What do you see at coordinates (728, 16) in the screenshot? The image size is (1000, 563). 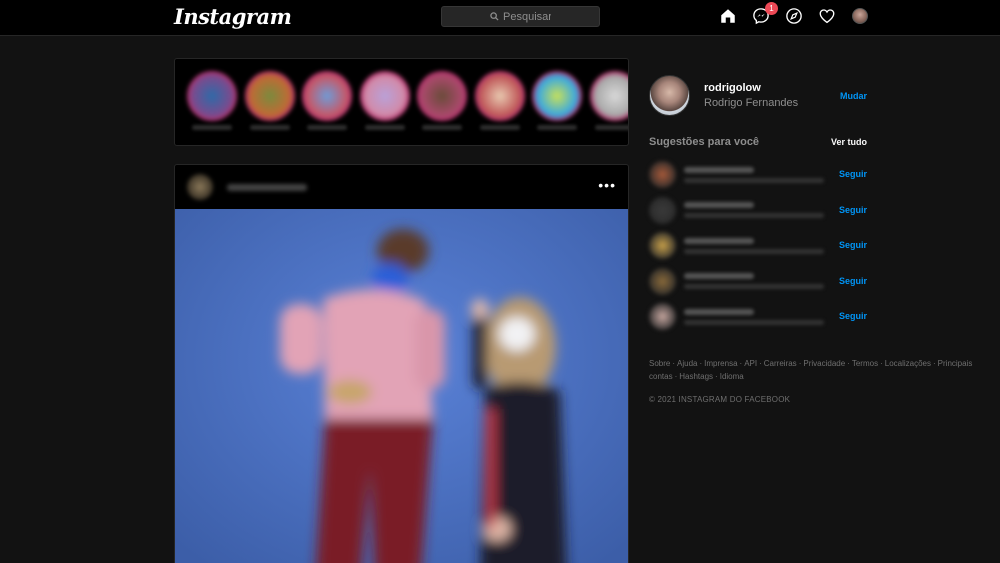 I see `home-icon` at bounding box center [728, 16].